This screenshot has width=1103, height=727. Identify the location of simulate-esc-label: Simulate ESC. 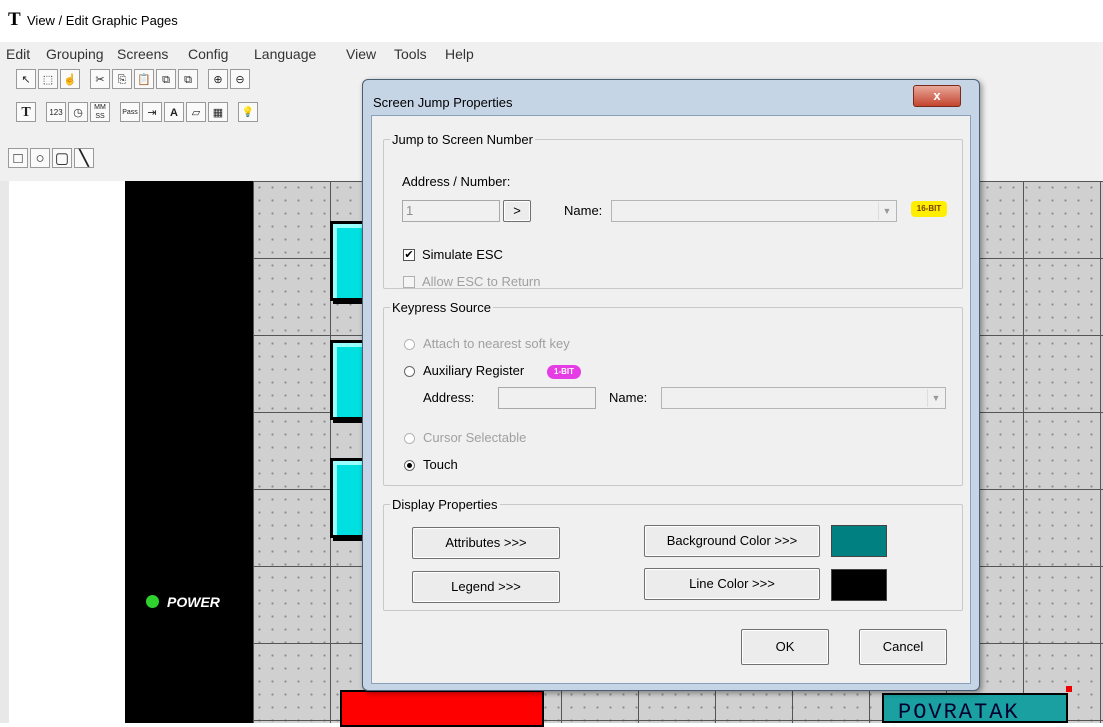
(462, 254).